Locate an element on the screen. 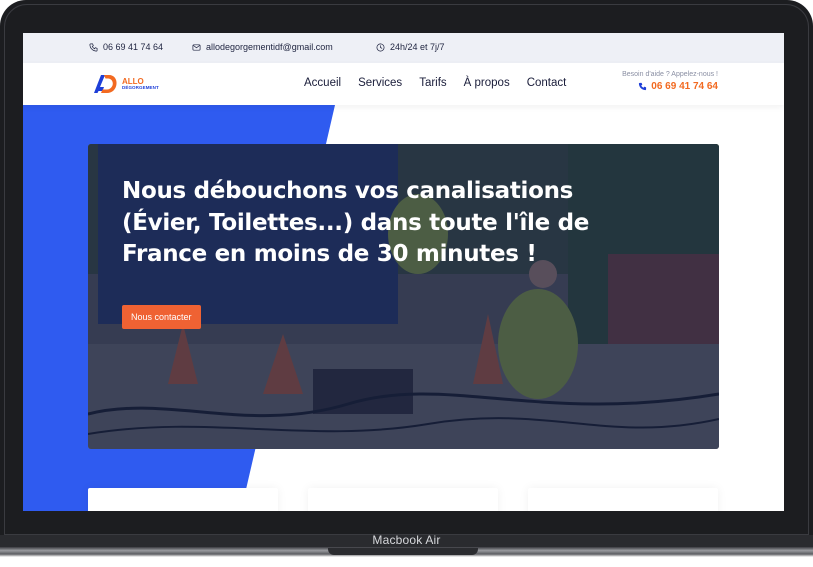 The height and width of the screenshot is (567, 813). topbar-phone: 06 69 41 74 64 is located at coordinates (126, 47).